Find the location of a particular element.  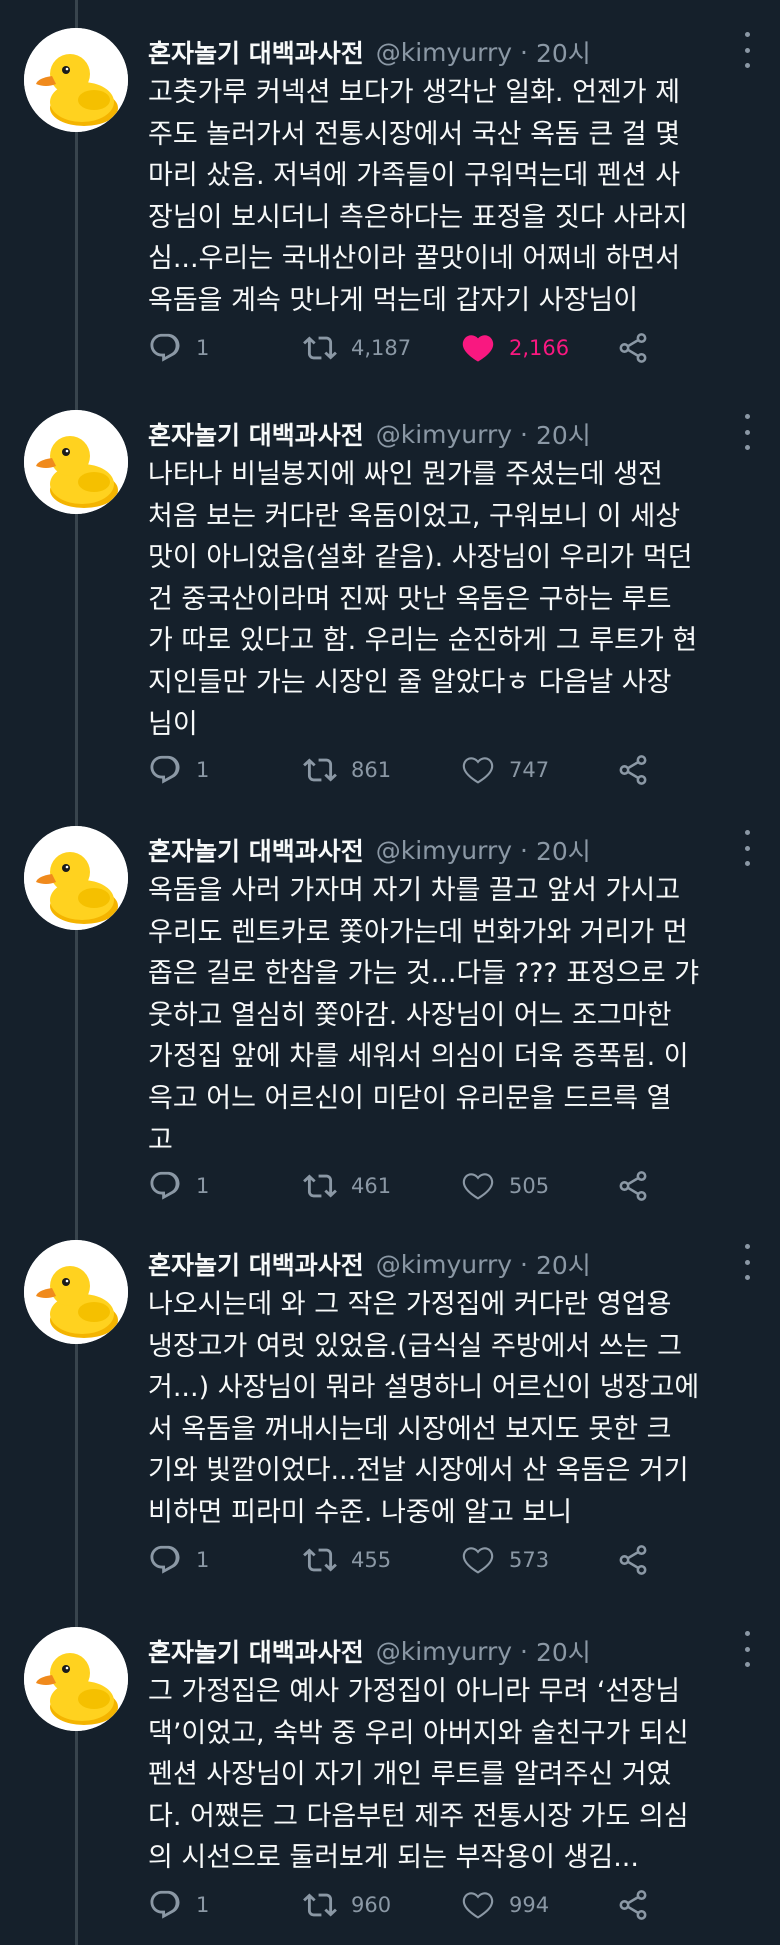

retweet-button: 861 is located at coordinates (347, 770).